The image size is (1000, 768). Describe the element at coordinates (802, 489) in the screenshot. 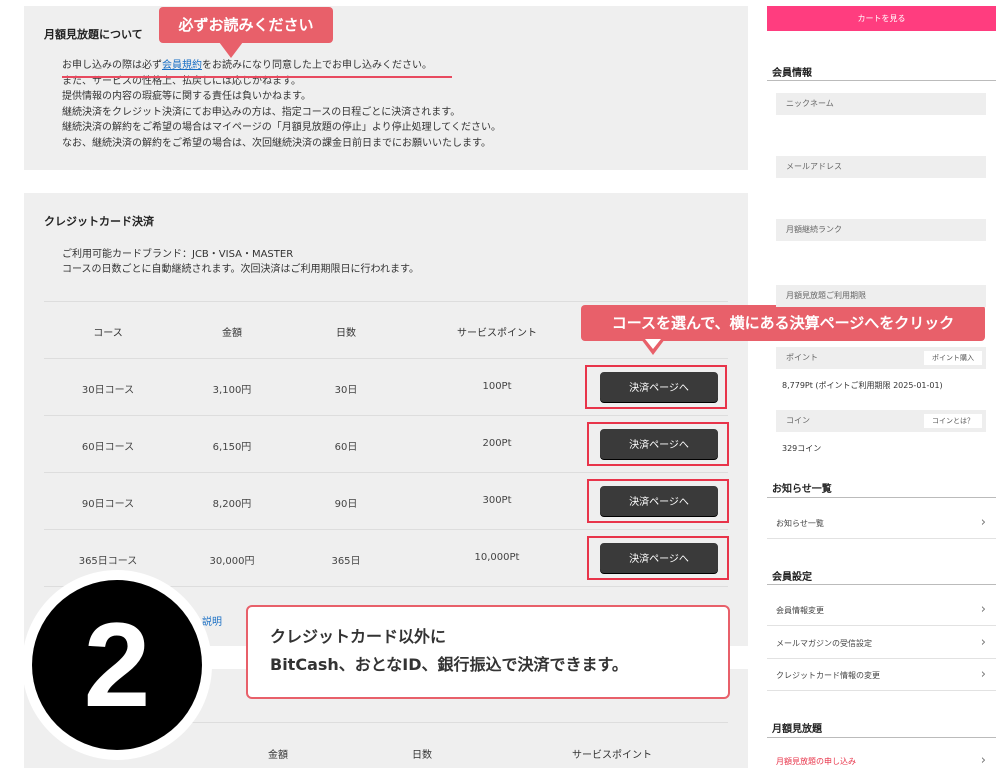

I see `news-heading: お知らせ一覧` at that location.